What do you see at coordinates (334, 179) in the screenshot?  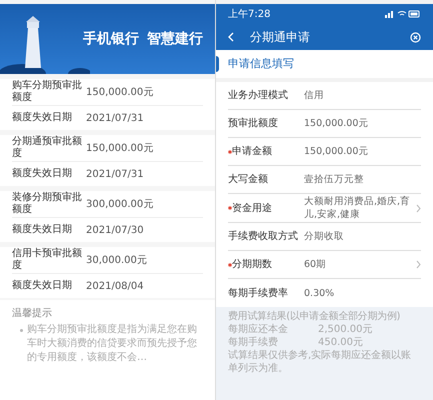 I see `field-value: 壹拾伍万元整` at bounding box center [334, 179].